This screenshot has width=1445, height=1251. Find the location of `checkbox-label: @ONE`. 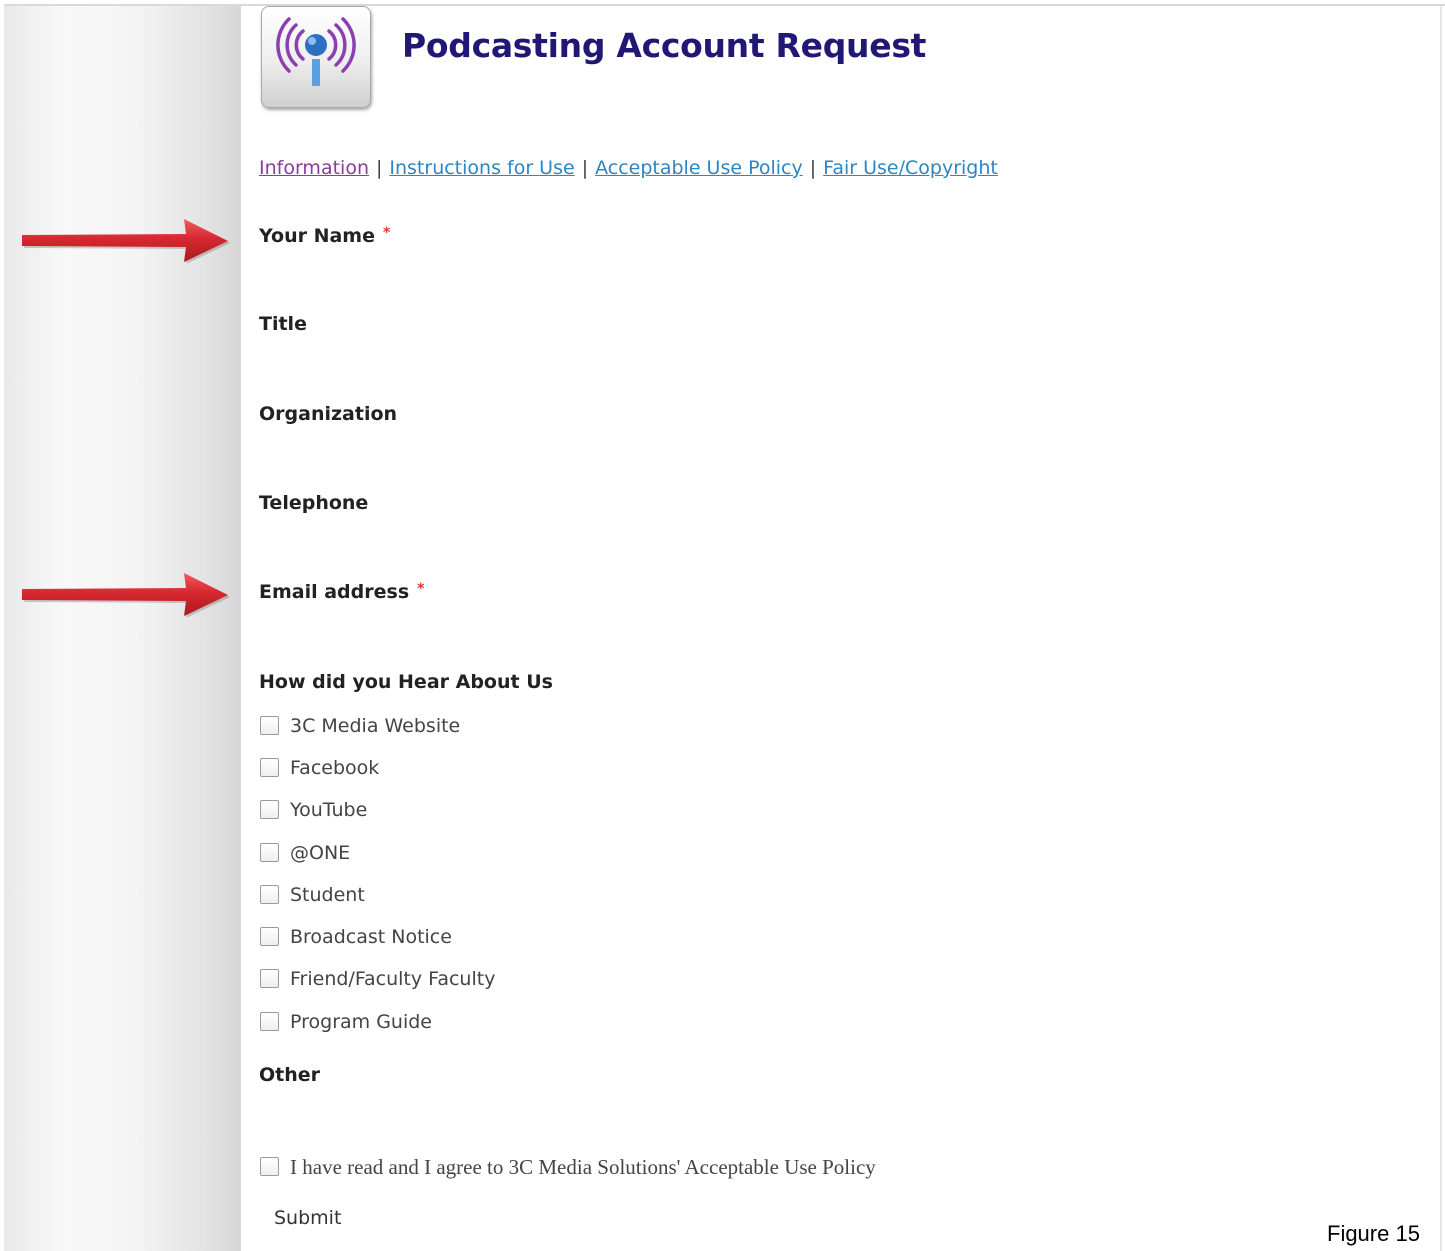

checkbox-label: @ONE is located at coordinates (320, 853).